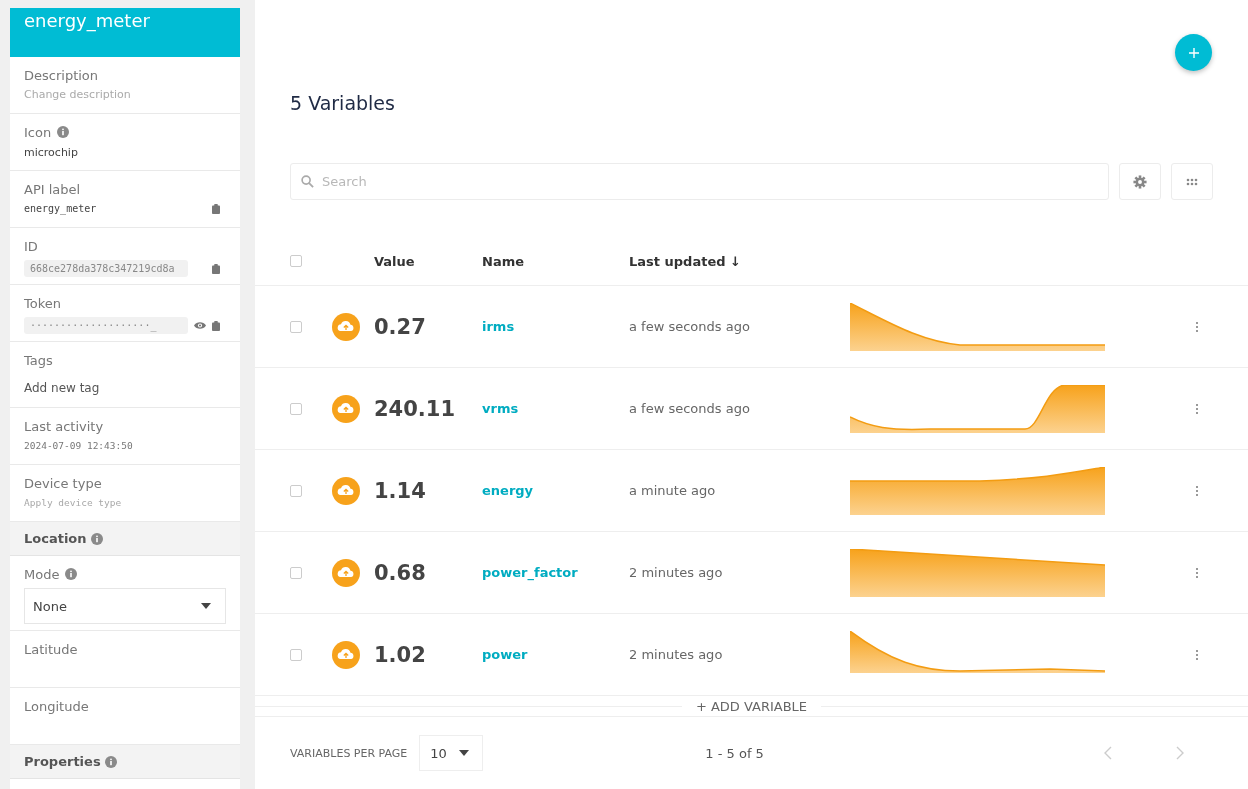 The height and width of the screenshot is (789, 1248). What do you see at coordinates (349, 753) in the screenshot?
I see `per-page-label: VARIABLES PER PAGE` at bounding box center [349, 753].